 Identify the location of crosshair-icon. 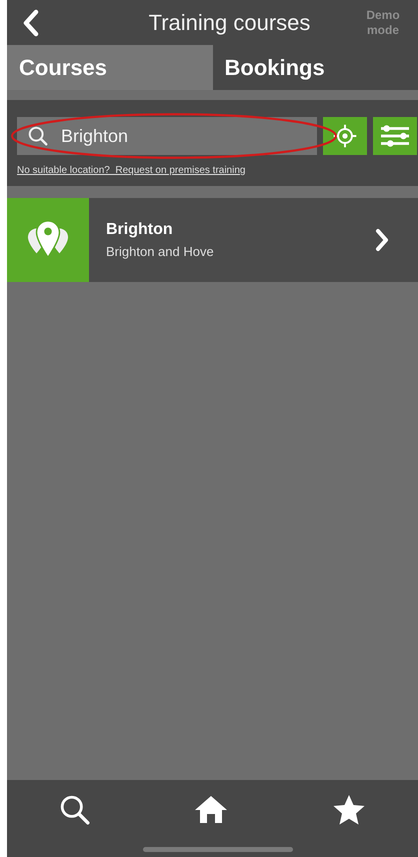
(345, 136).